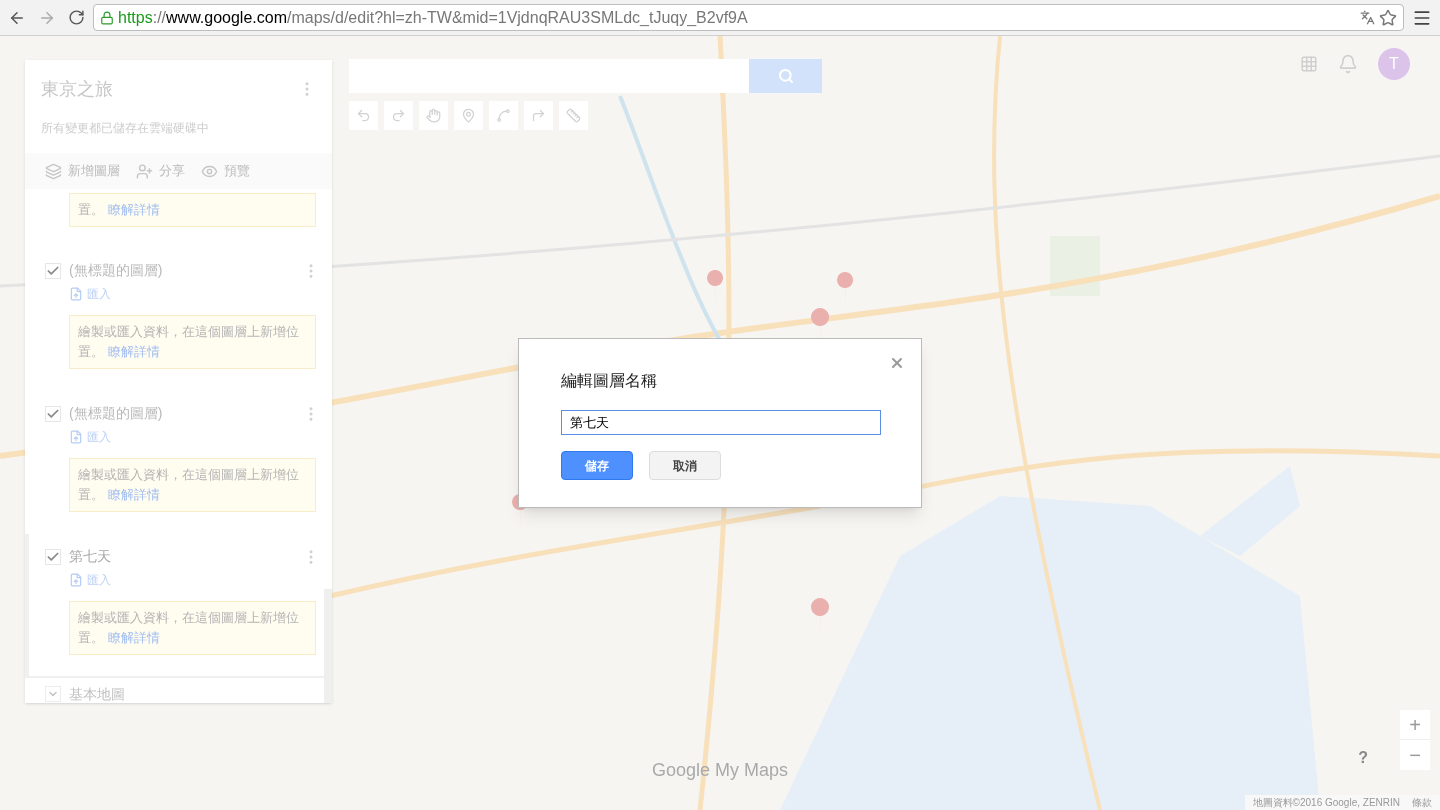  I want to click on terms-link: 條款, so click(1422, 802).